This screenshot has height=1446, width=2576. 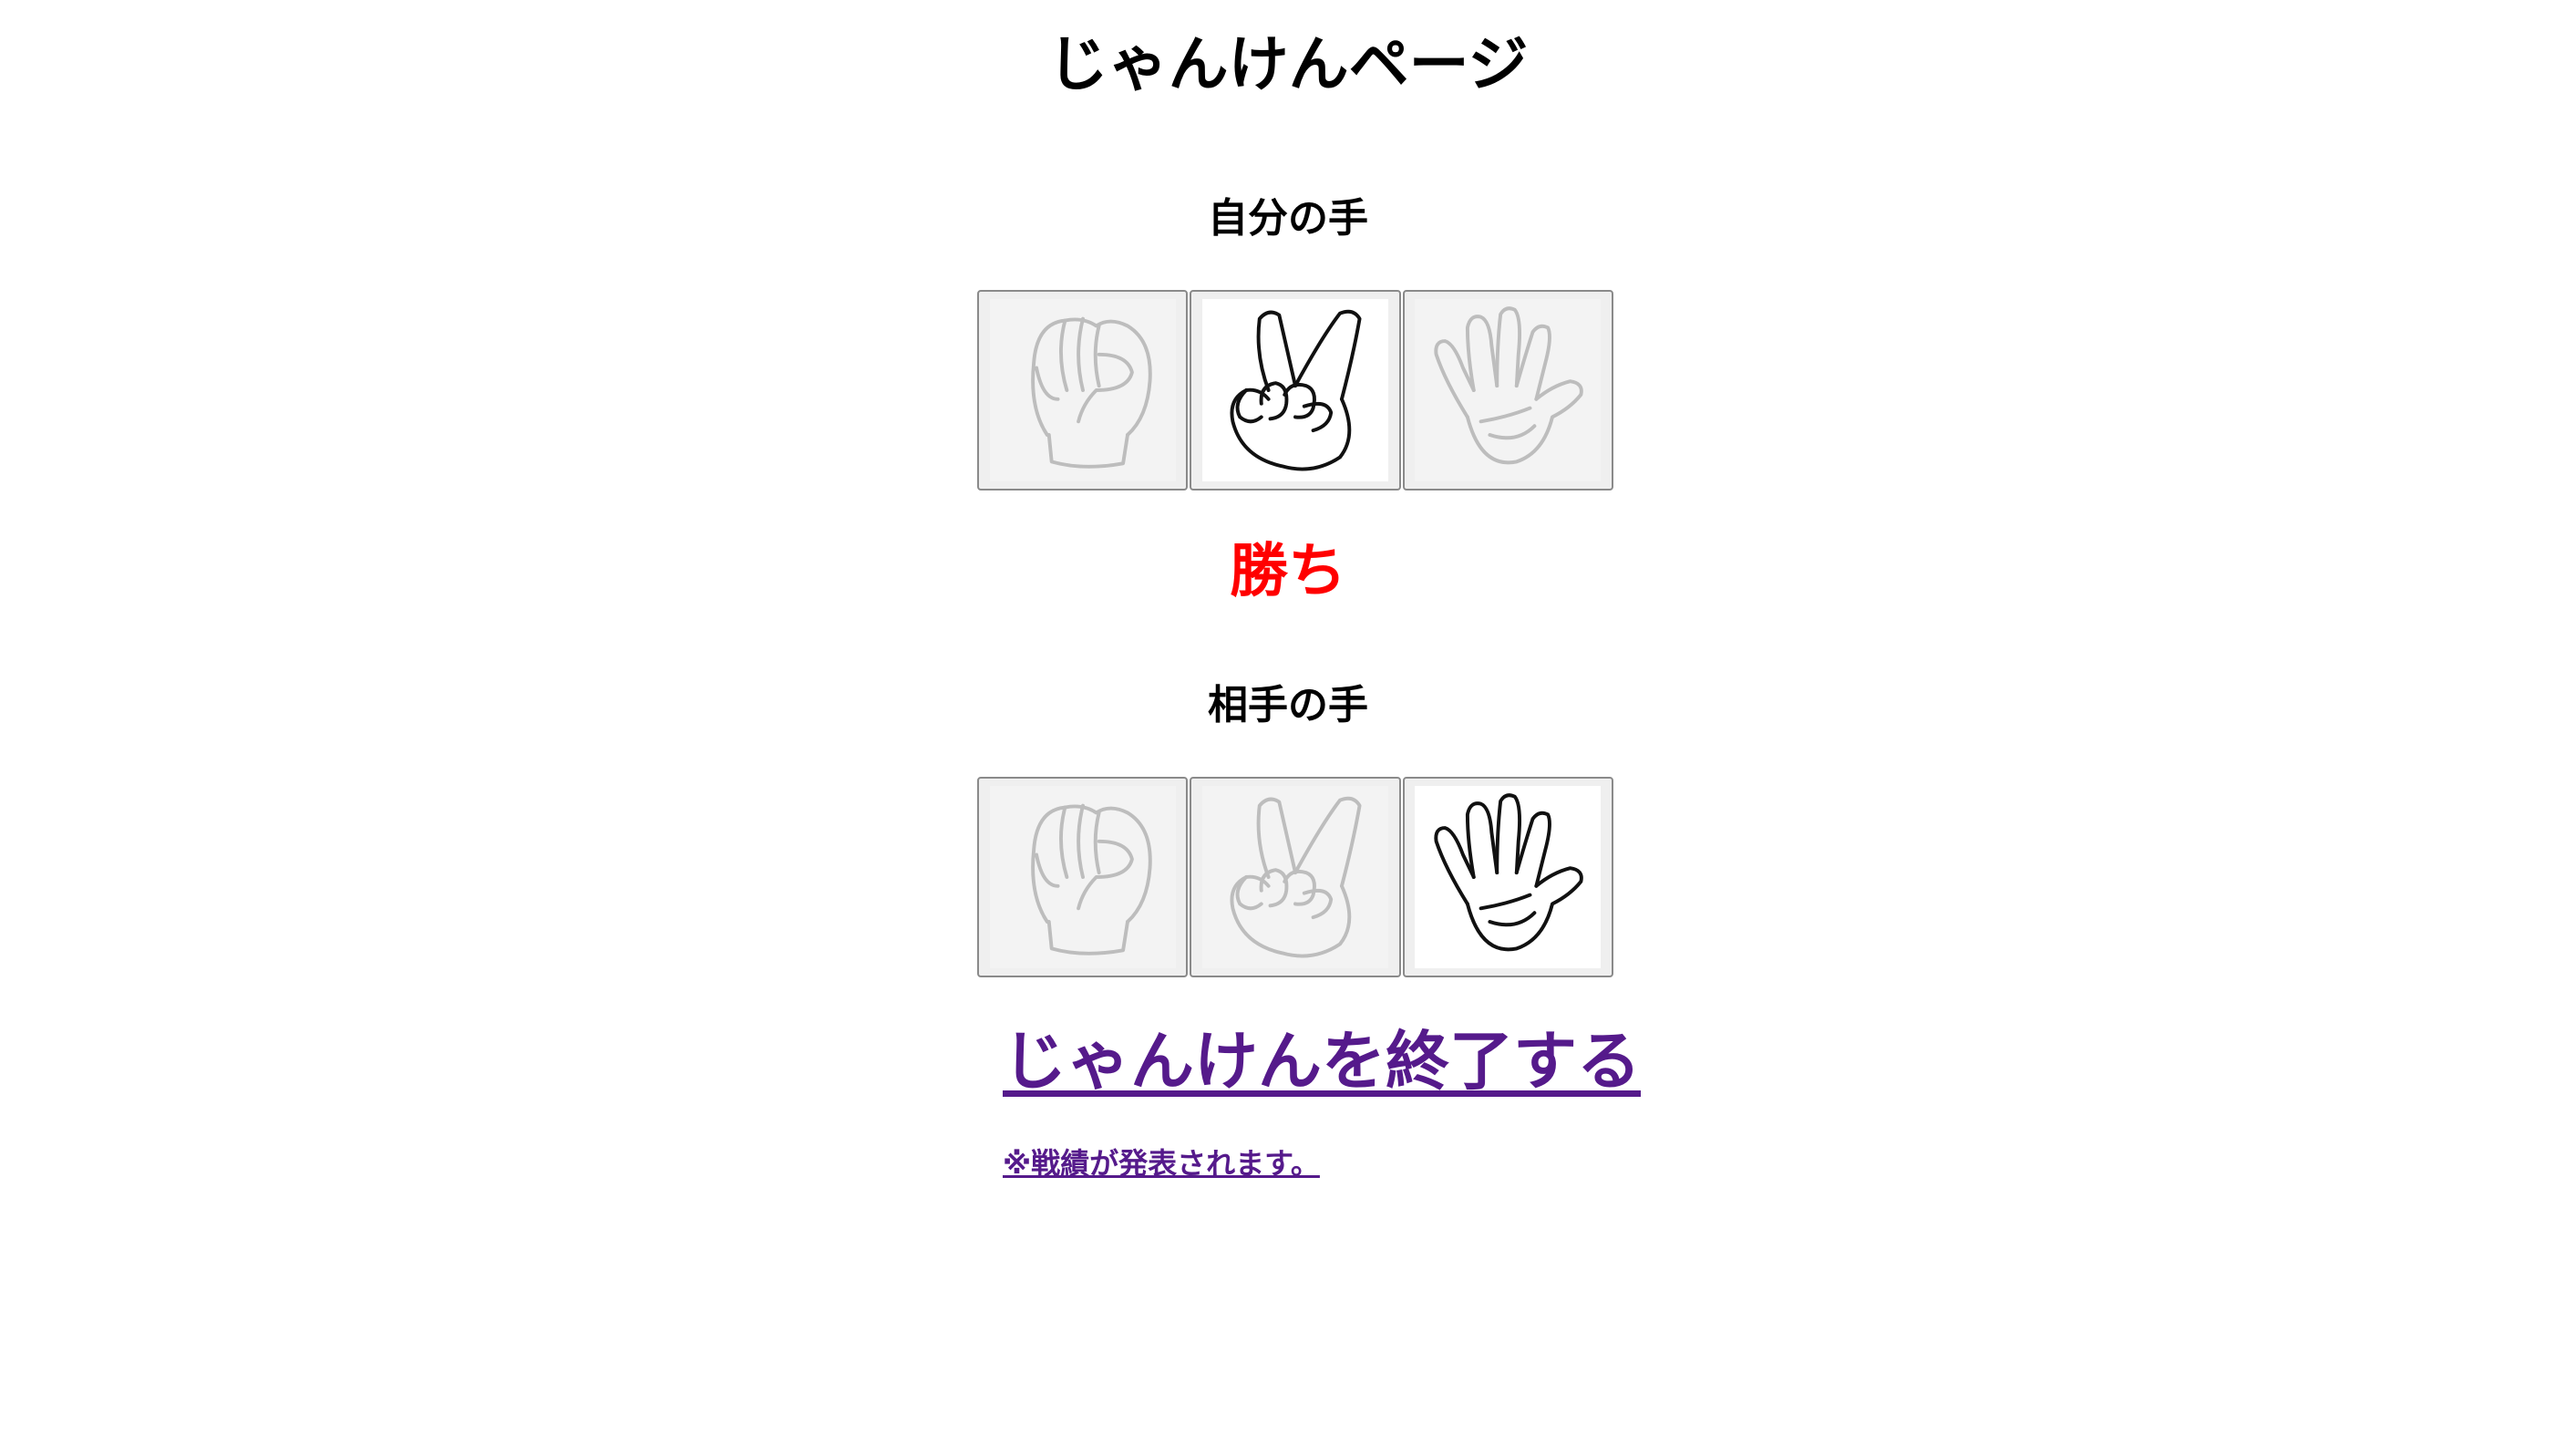 I want to click on opponent-scissors-button, so click(x=1295, y=877).